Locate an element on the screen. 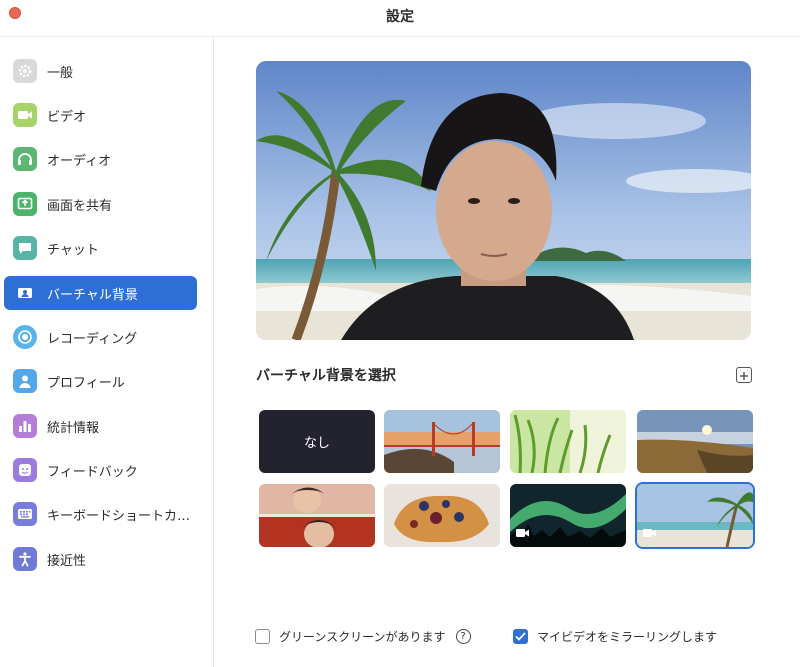  sidebar-item-recording: レコーディング is located at coordinates (100, 337).